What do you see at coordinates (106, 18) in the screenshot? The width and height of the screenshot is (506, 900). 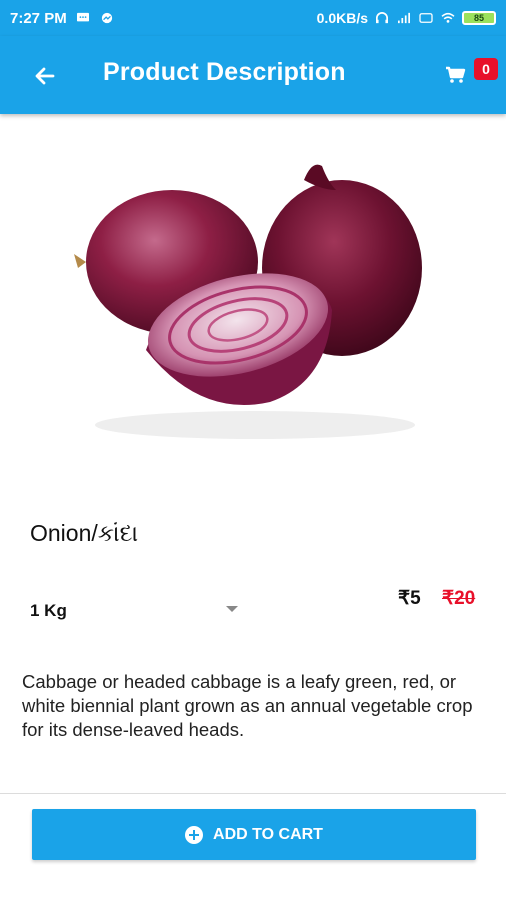 I see `messenger-icon` at bounding box center [106, 18].